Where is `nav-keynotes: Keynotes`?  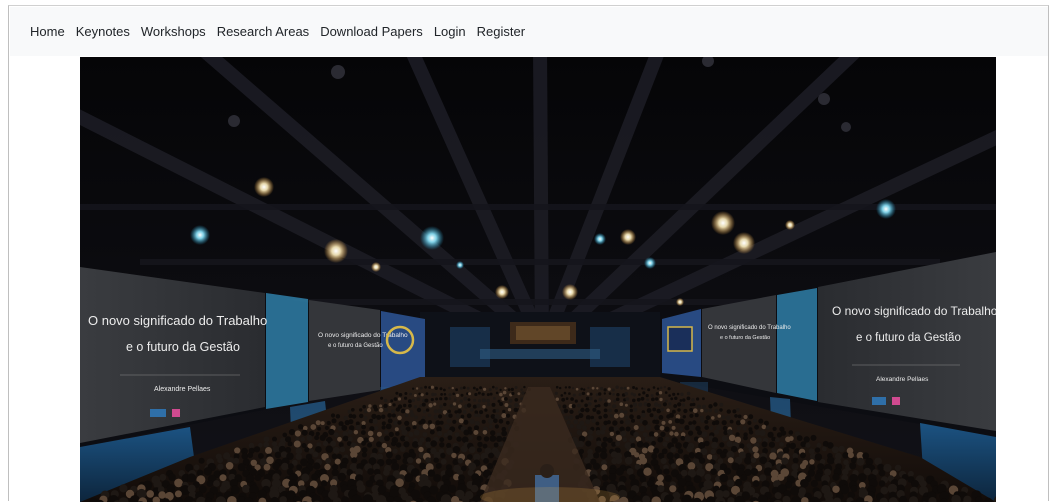 nav-keynotes: Keynotes is located at coordinates (103, 31).